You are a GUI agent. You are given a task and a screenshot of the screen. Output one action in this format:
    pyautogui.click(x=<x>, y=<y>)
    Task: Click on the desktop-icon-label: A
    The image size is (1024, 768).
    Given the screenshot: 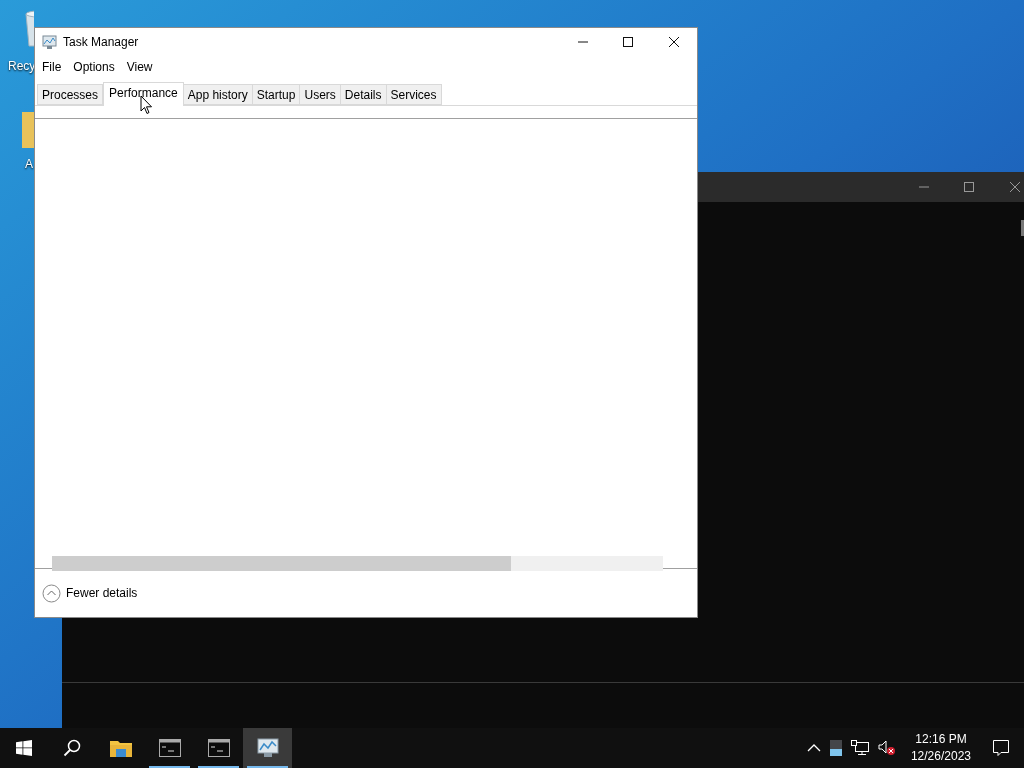 What is the action you would take?
    pyautogui.click(x=29, y=164)
    